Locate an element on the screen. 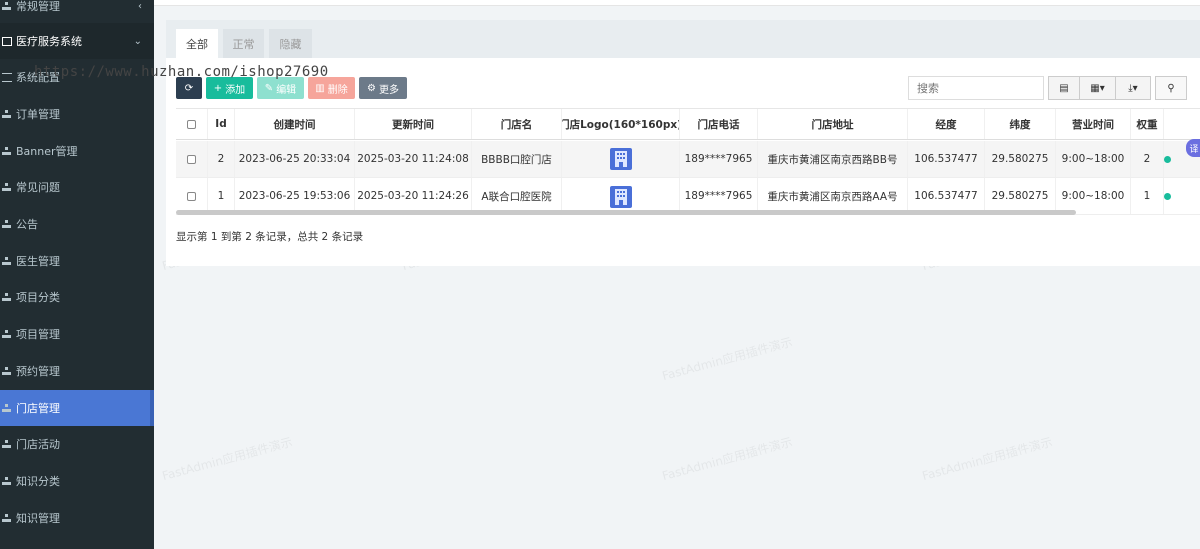 The image size is (1200, 549). search-input is located at coordinates (976, 88).